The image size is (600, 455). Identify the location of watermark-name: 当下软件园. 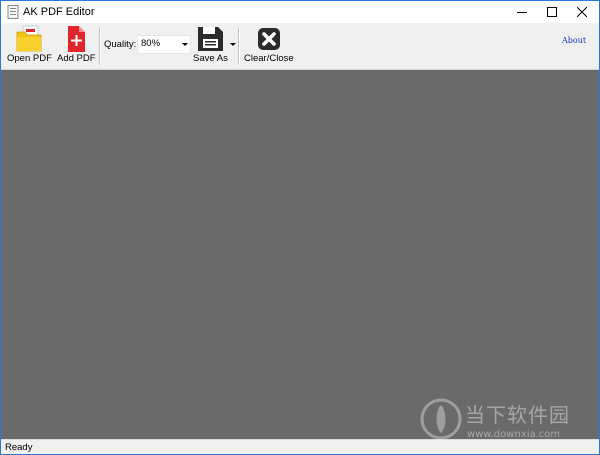
(517, 415).